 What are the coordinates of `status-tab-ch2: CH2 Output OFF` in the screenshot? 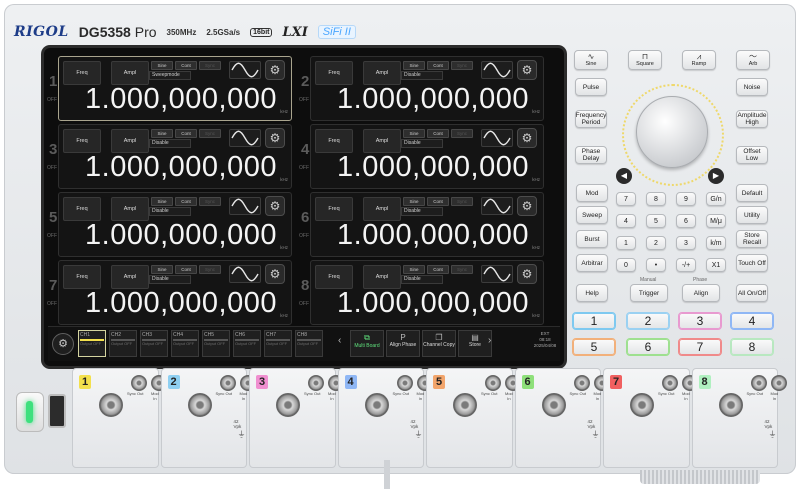 It's located at (123, 343).